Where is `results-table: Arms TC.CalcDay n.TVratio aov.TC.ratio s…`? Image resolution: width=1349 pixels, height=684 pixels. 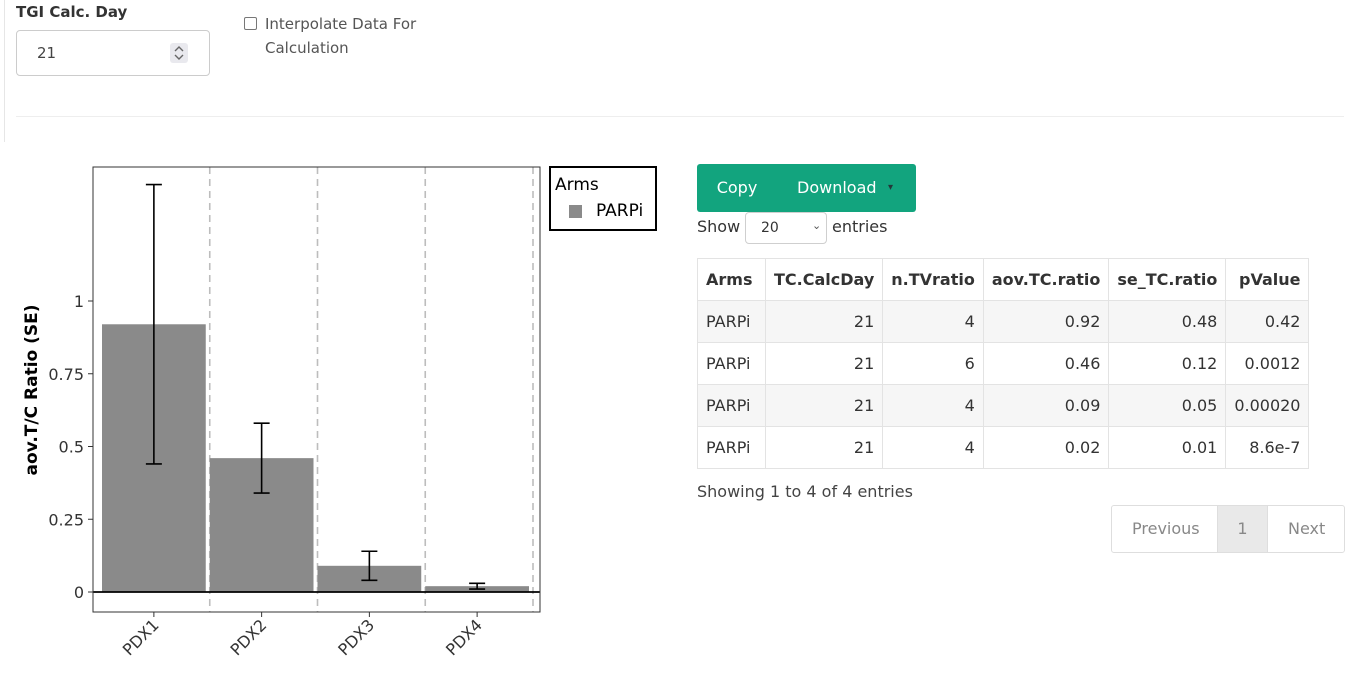 results-table: Arms TC.CalcDay n.TVratio aov.TC.ratio s… is located at coordinates (1003, 363).